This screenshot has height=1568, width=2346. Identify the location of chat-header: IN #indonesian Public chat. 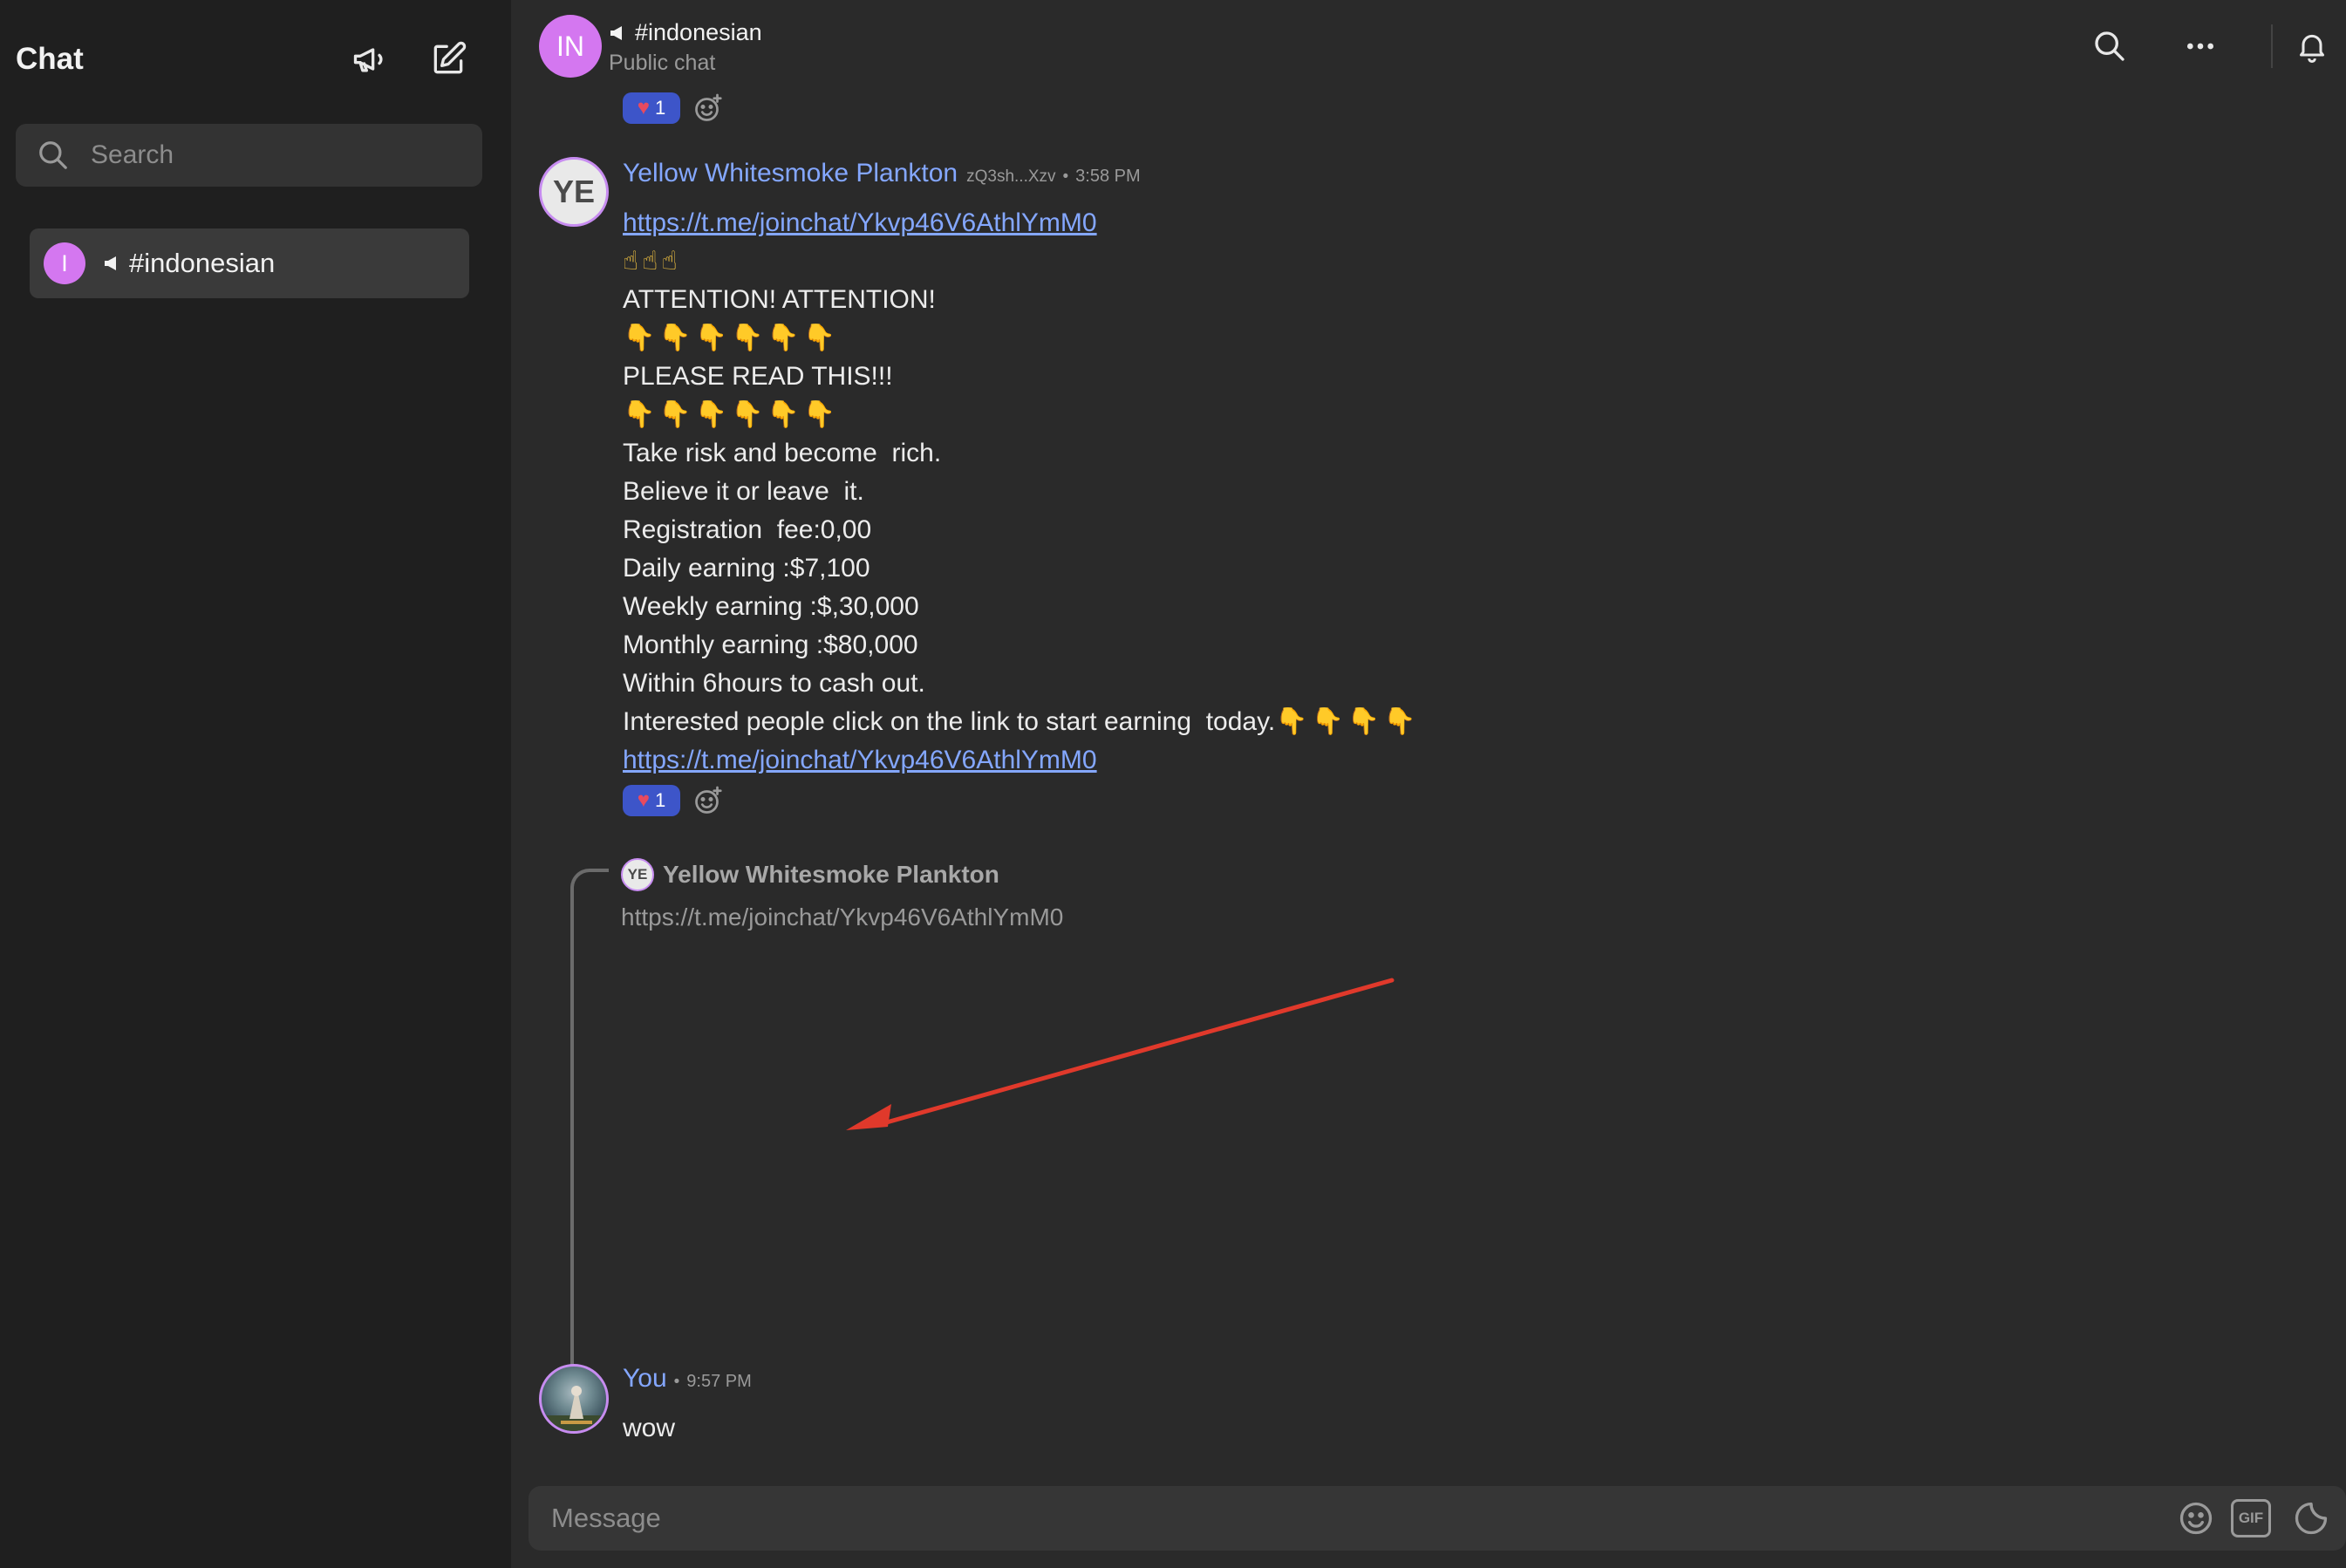
(1428, 46).